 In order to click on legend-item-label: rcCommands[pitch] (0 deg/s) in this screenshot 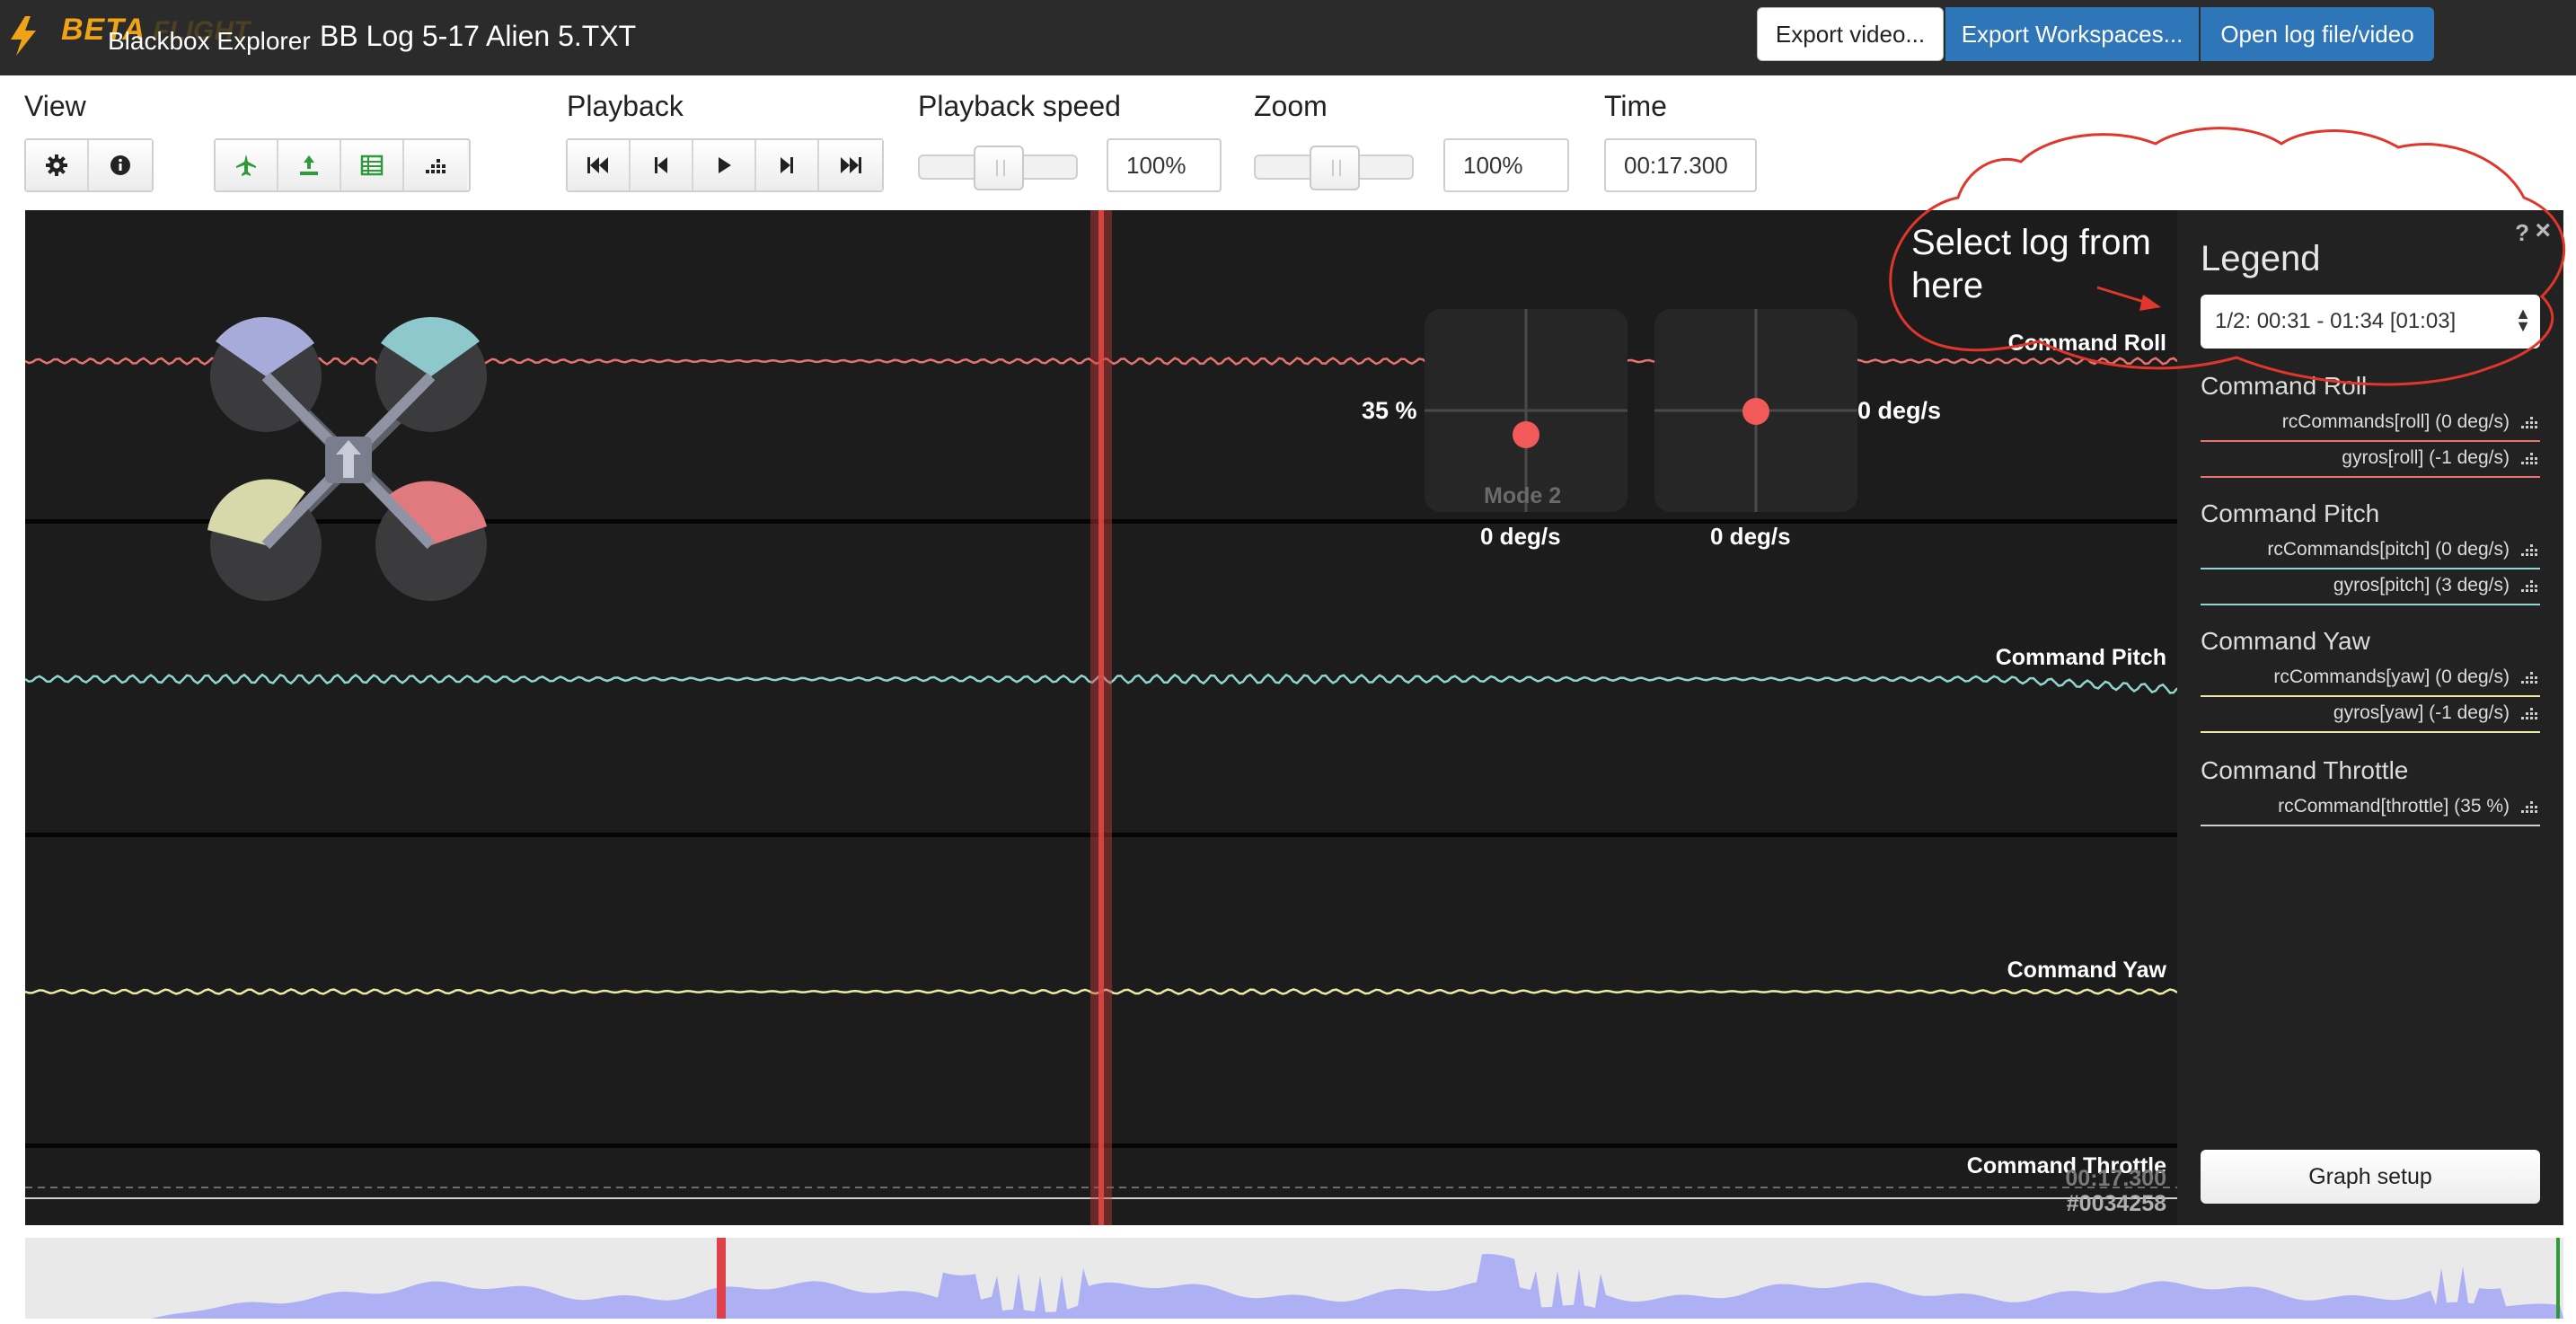, I will do `click(2388, 549)`.